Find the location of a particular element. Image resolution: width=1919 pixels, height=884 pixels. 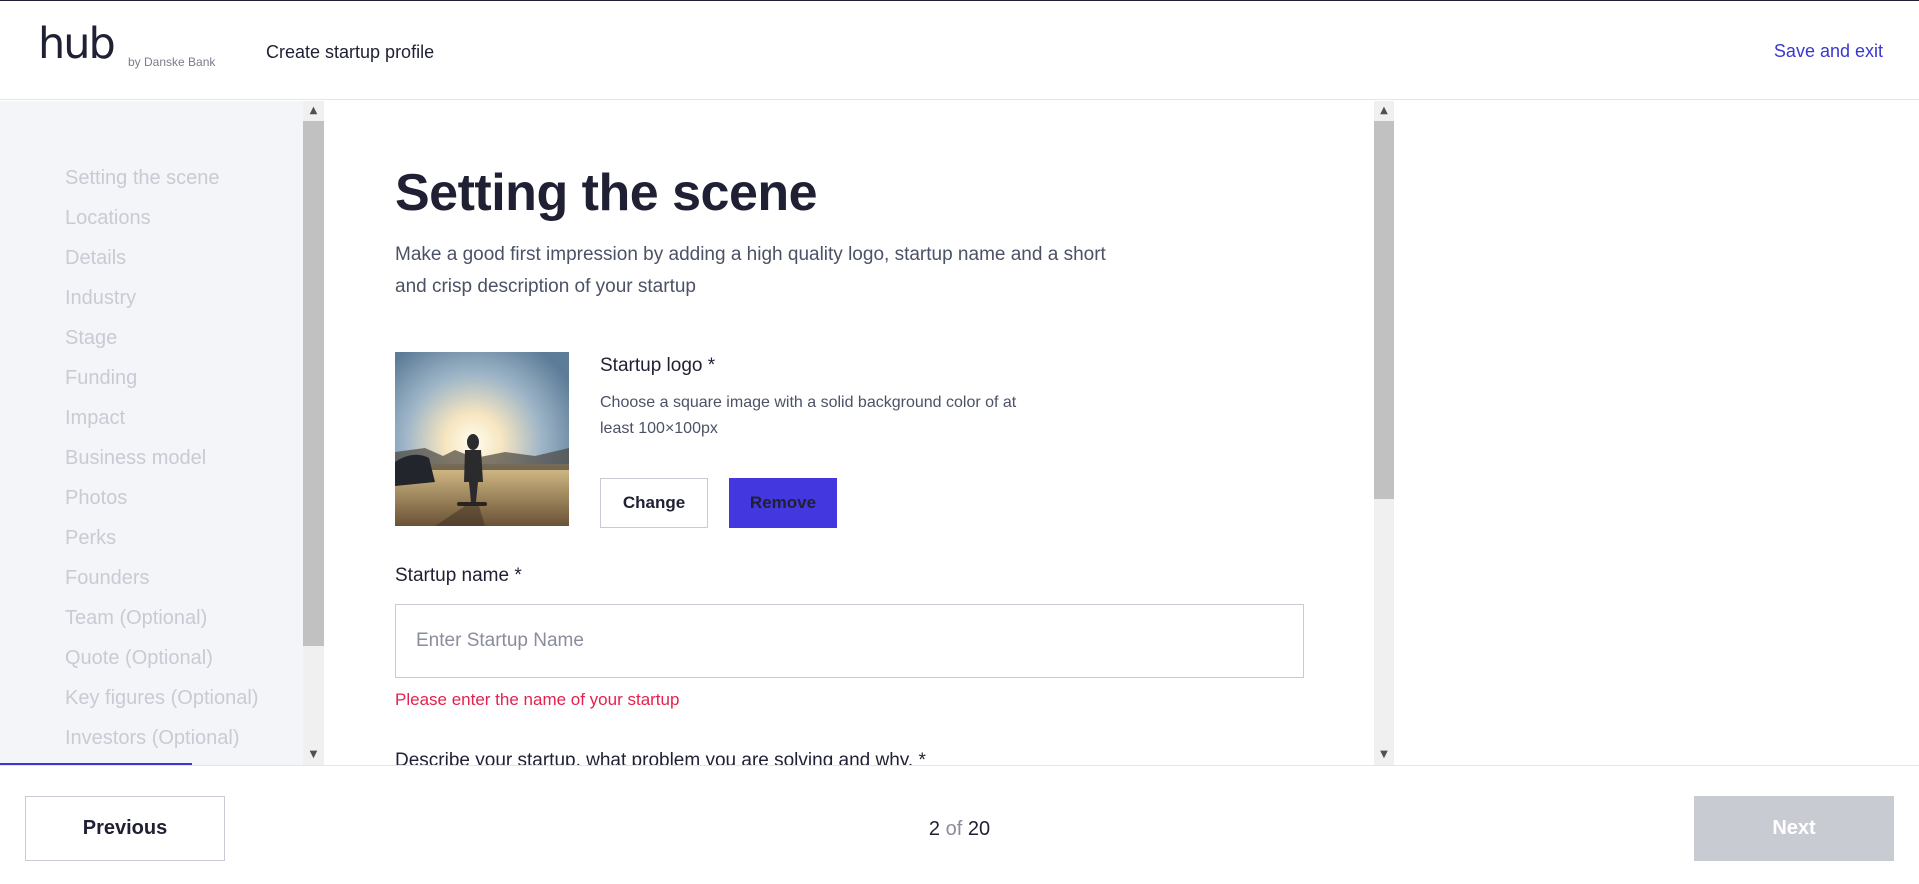

save-and-exit-link: Save and exit is located at coordinates (1828, 51).